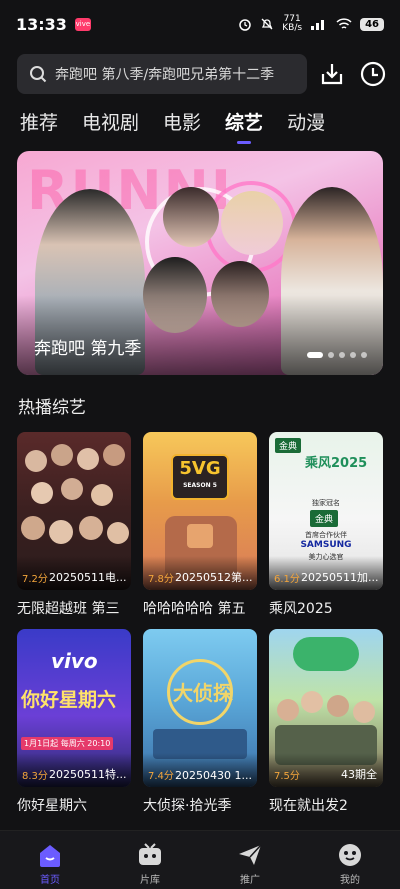 This screenshot has width=400, height=889. I want to click on rating-score: 6.1分, so click(287, 579).